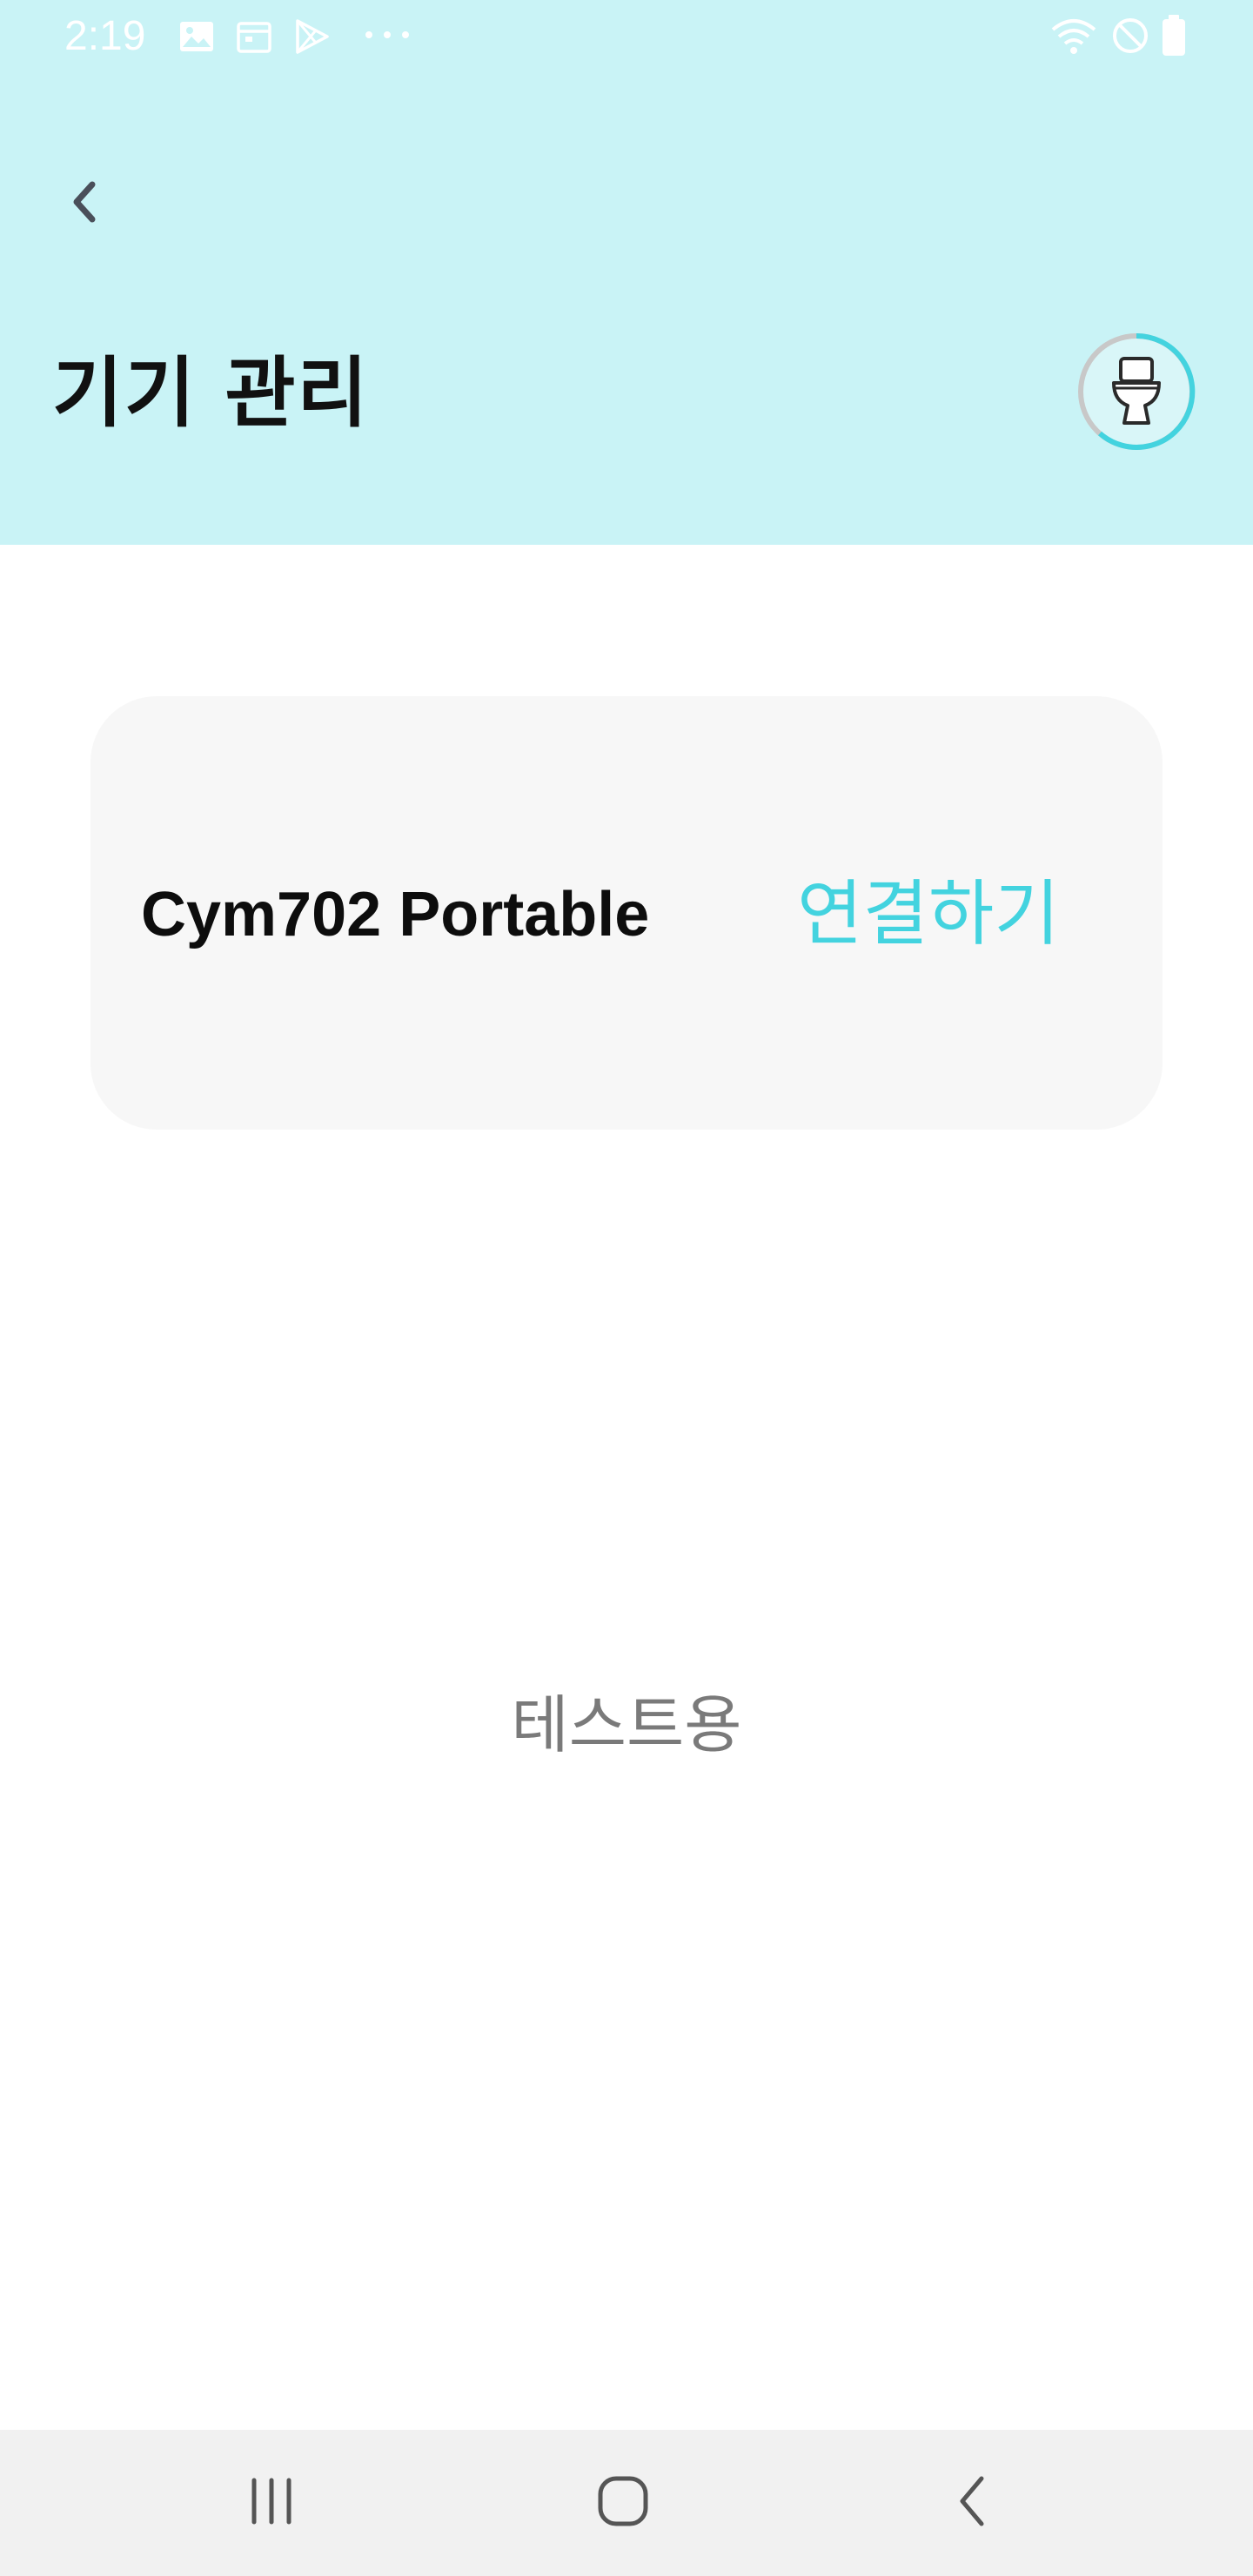  What do you see at coordinates (1174, 37) in the screenshot?
I see `battery-icon` at bounding box center [1174, 37].